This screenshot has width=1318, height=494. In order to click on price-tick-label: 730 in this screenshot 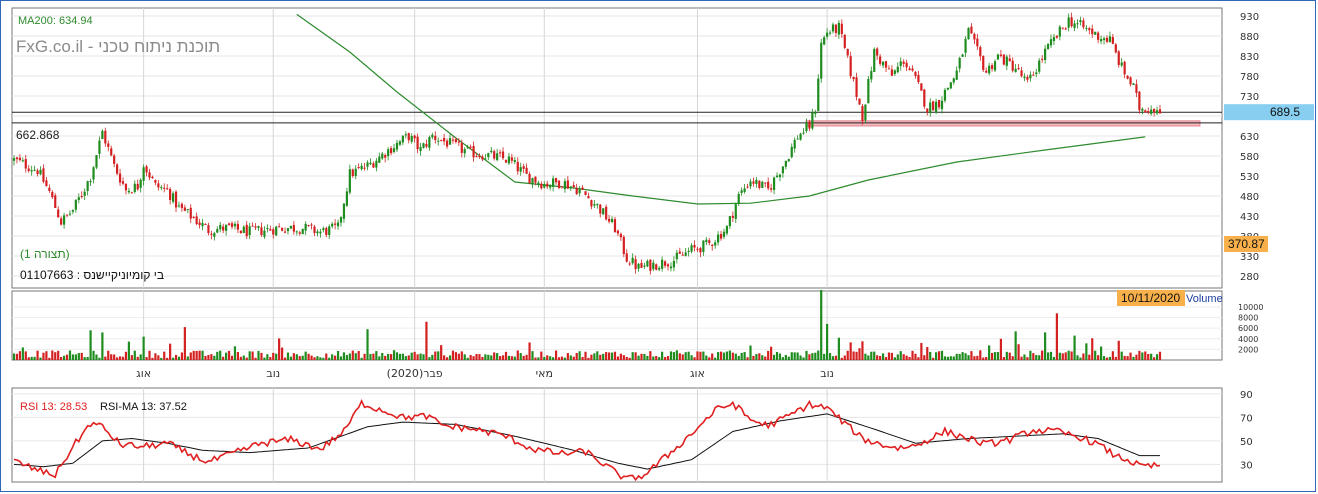, I will do `click(1249, 97)`.